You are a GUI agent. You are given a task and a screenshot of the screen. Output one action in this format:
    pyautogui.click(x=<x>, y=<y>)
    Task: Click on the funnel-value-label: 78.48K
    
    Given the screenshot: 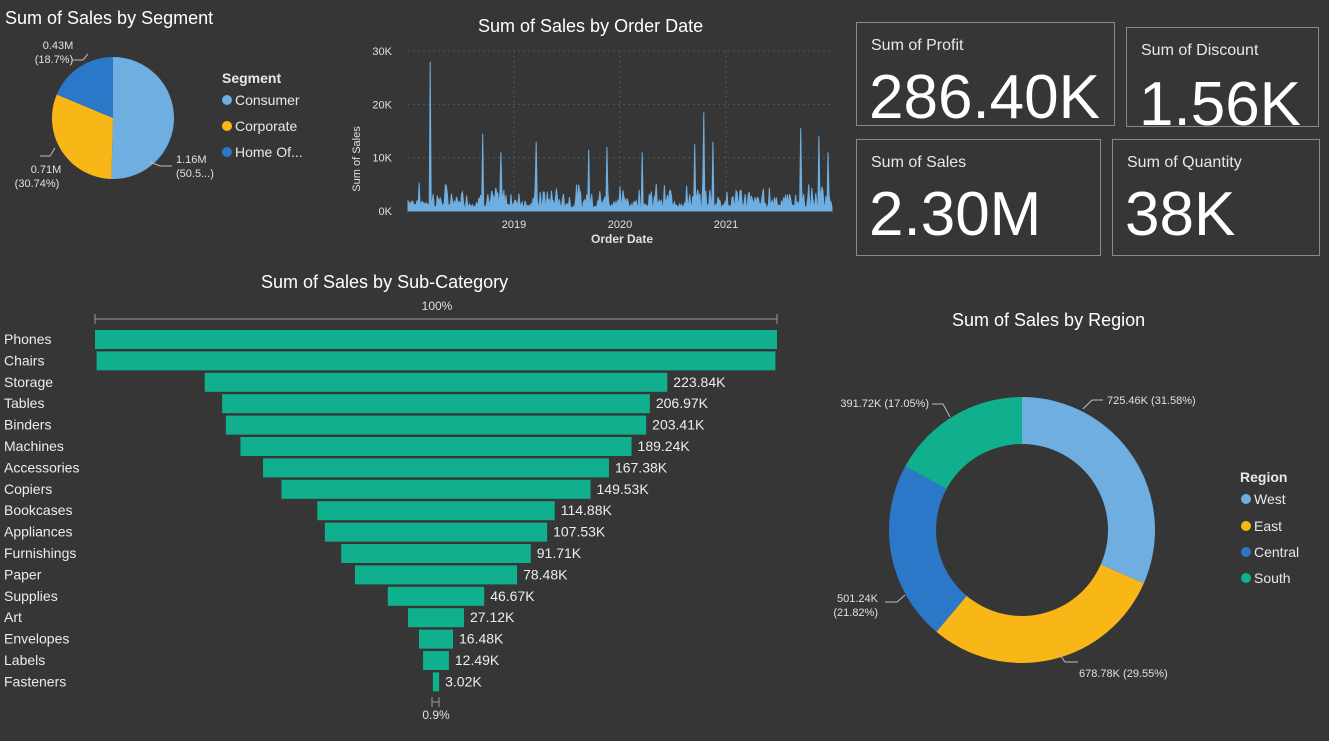 What is the action you would take?
    pyautogui.click(x=545, y=574)
    